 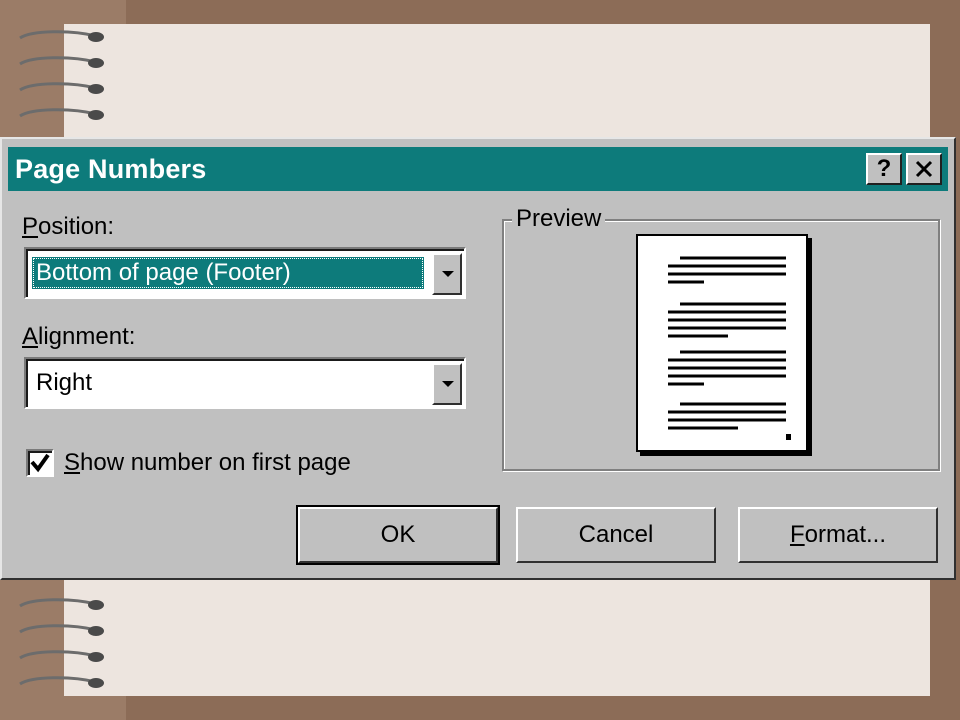 I want to click on dialog-title: Page Numbers, so click(x=111, y=169).